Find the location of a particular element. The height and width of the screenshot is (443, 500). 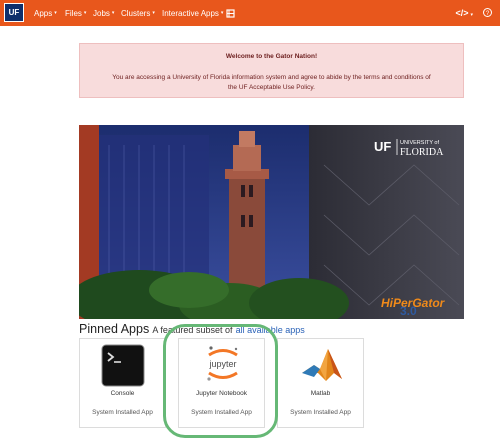

all-my-sessions-icon is located at coordinates (230, 13).